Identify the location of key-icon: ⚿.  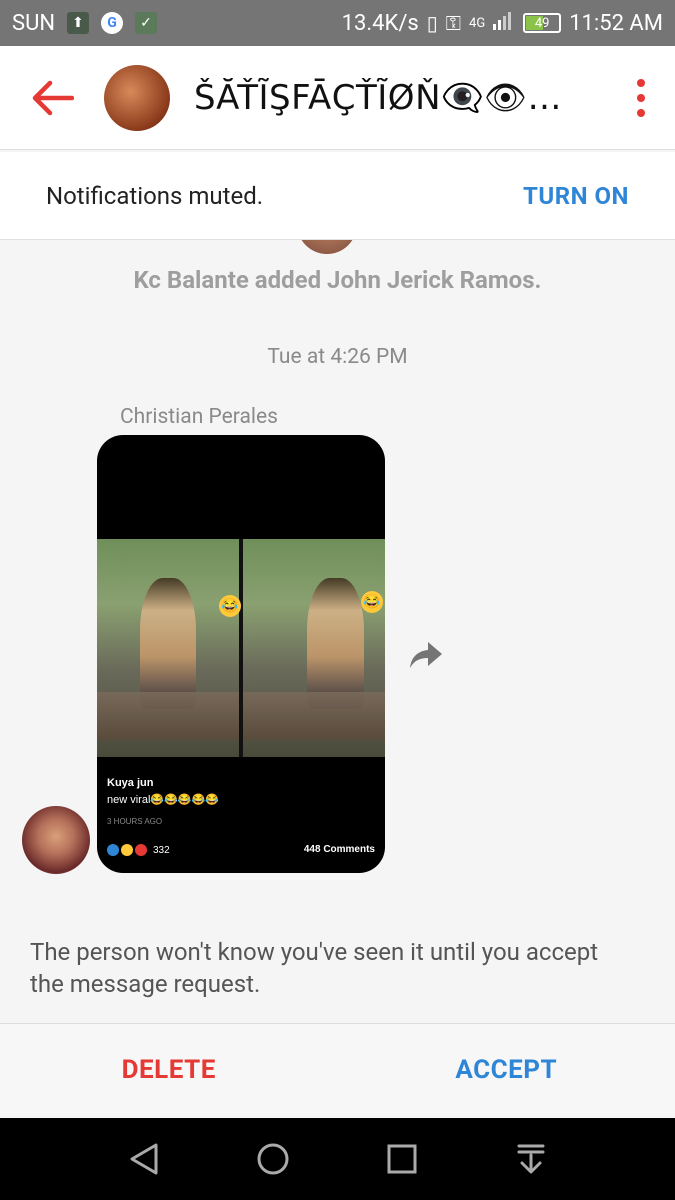
(453, 23).